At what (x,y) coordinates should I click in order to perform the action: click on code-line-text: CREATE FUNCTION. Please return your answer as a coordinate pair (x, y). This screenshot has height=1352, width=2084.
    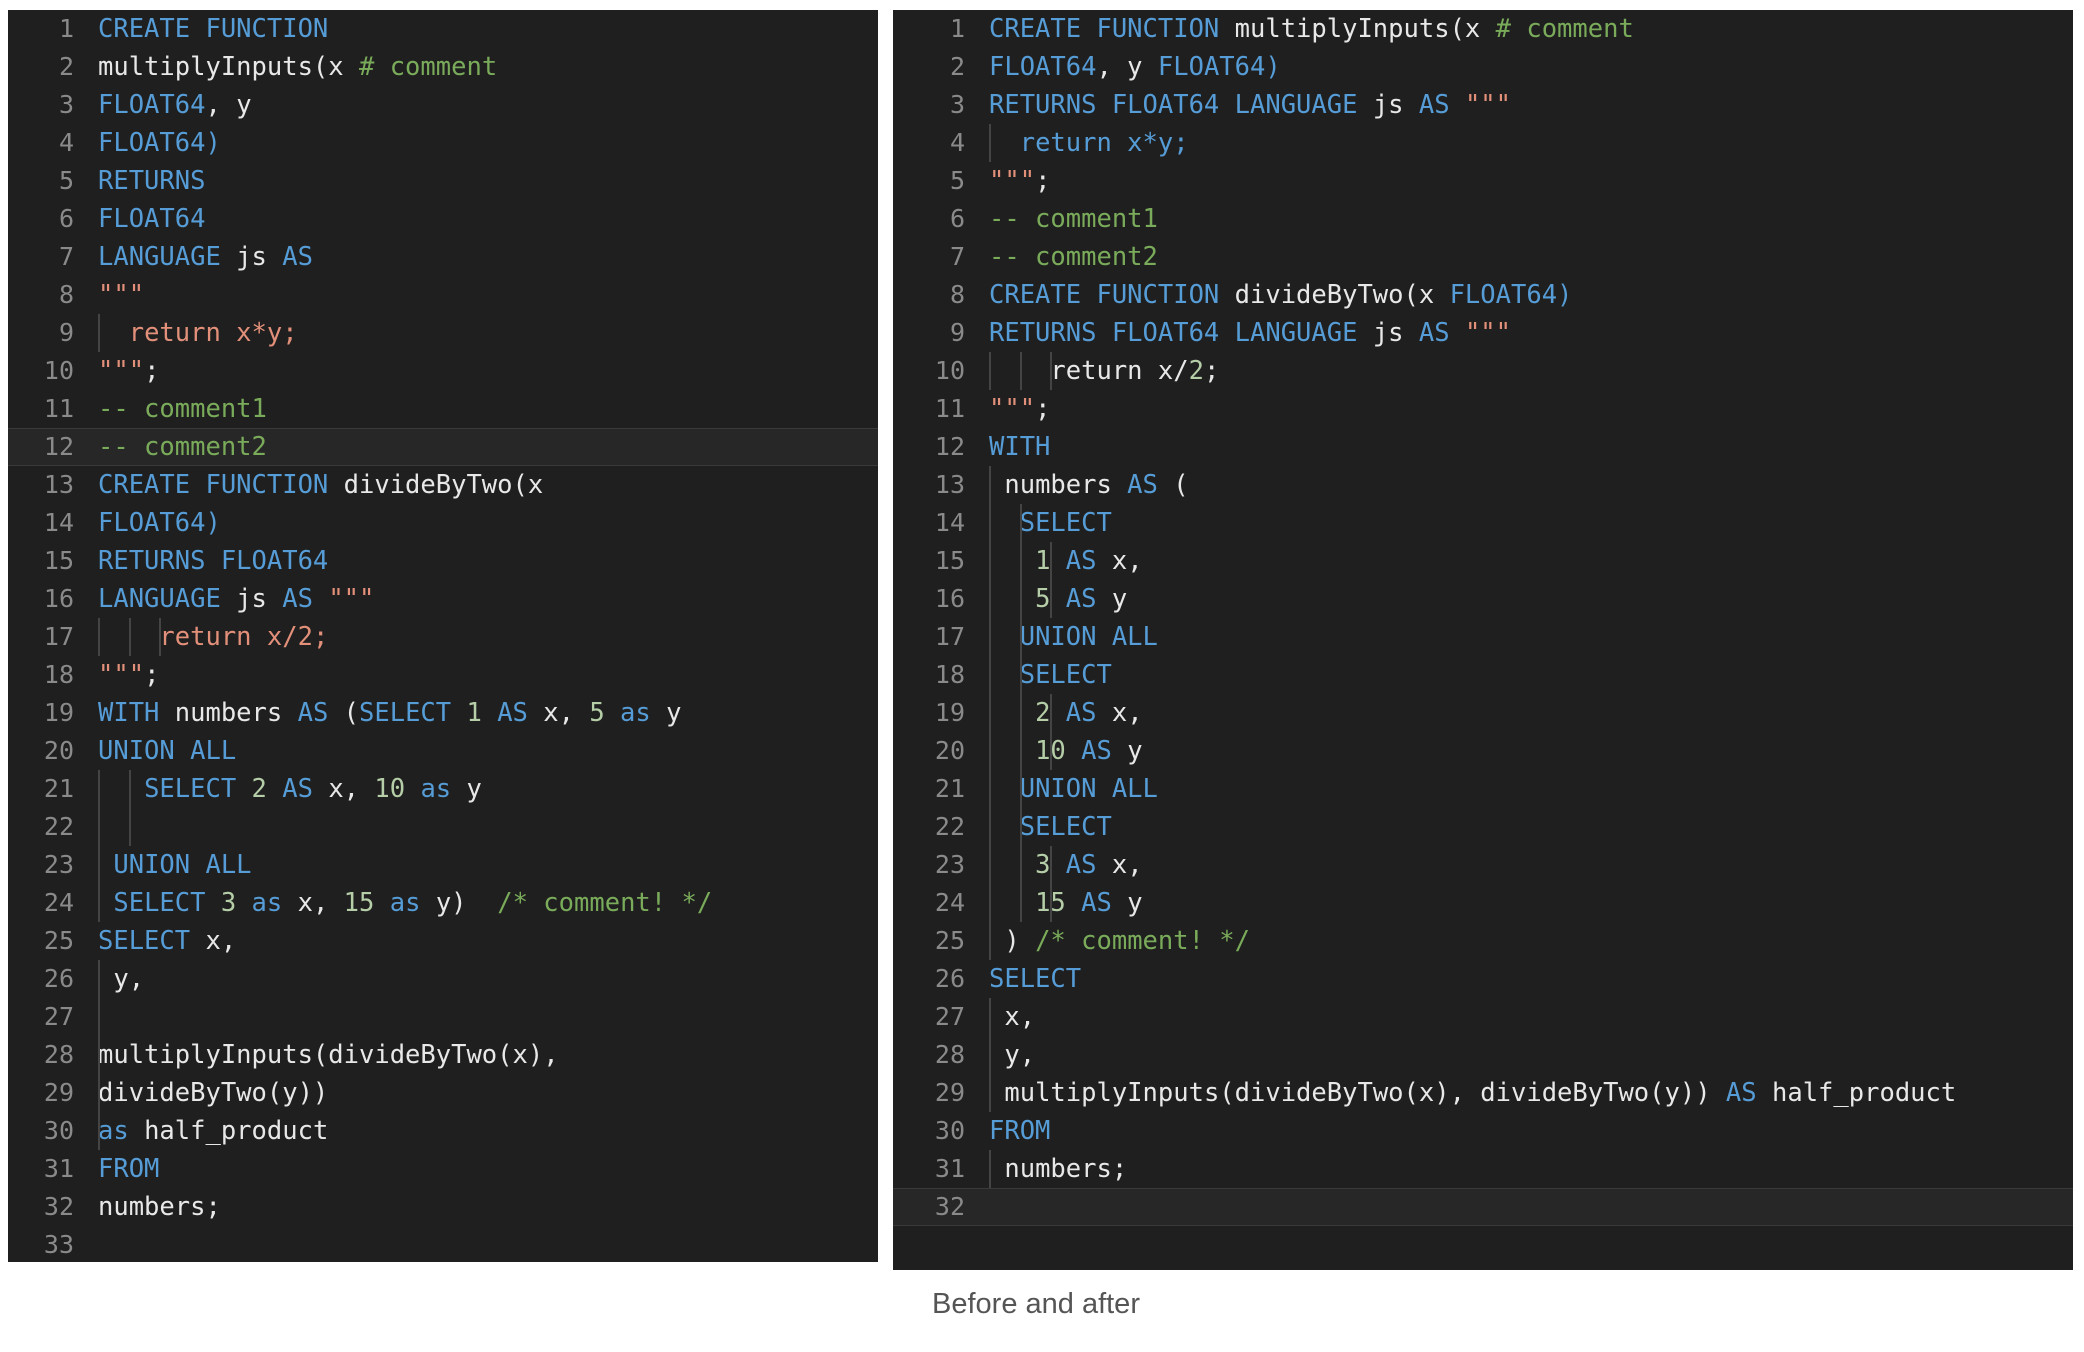
    Looking at the image, I should click on (476, 29).